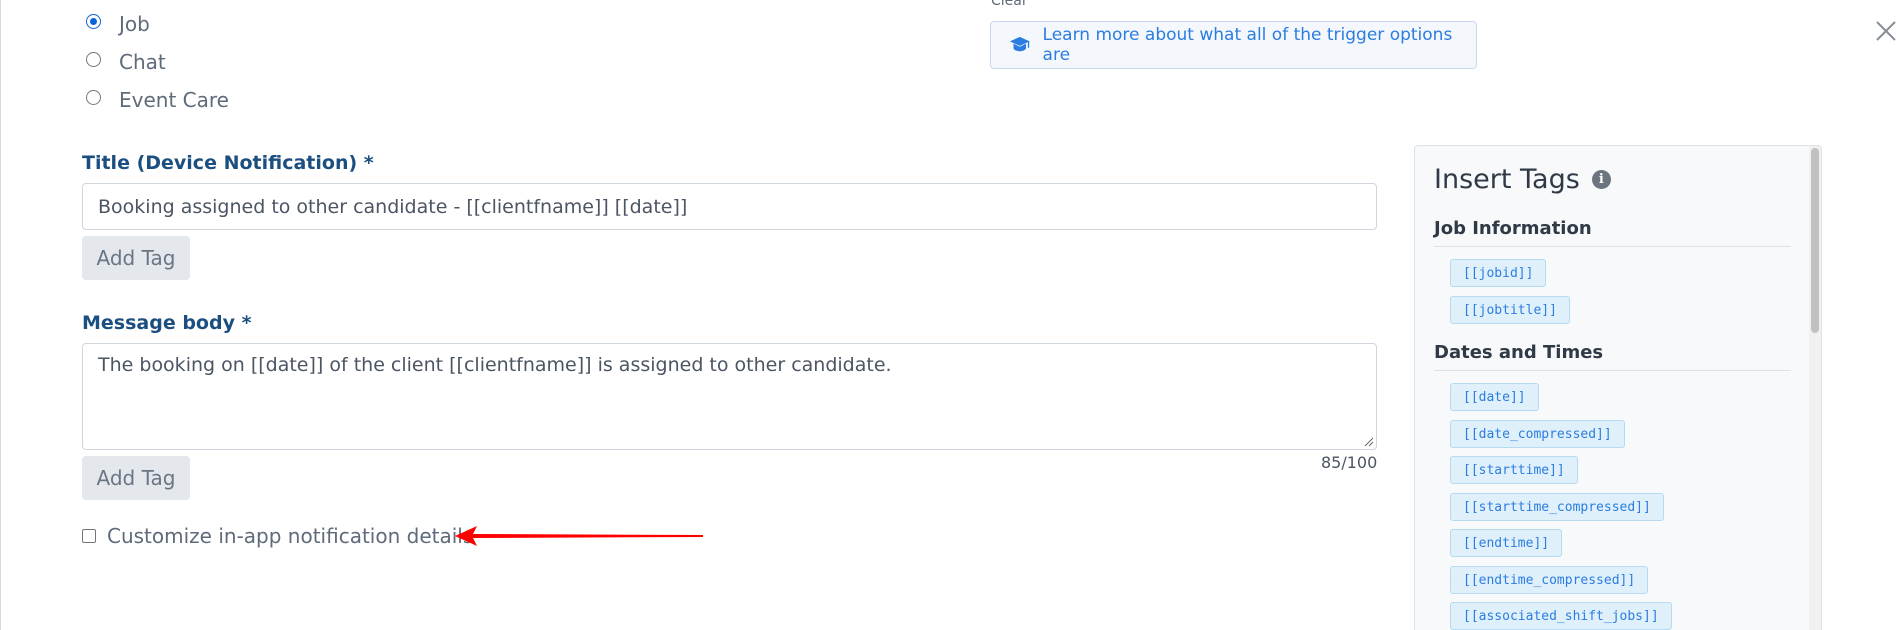  I want to click on radio-label-event-care: Event Care, so click(174, 100).